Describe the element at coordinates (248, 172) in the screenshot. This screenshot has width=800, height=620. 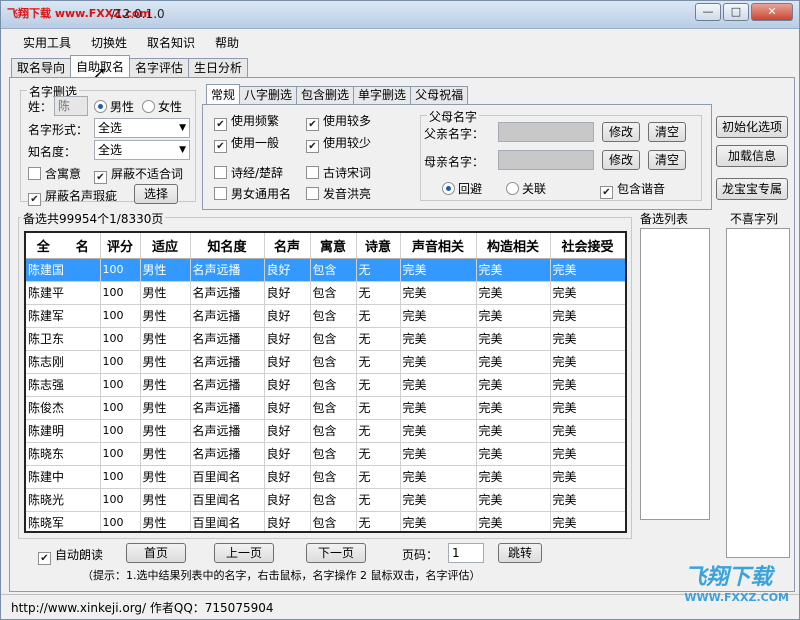
I see `poetry-checkbox: 诗经/楚辞` at that location.